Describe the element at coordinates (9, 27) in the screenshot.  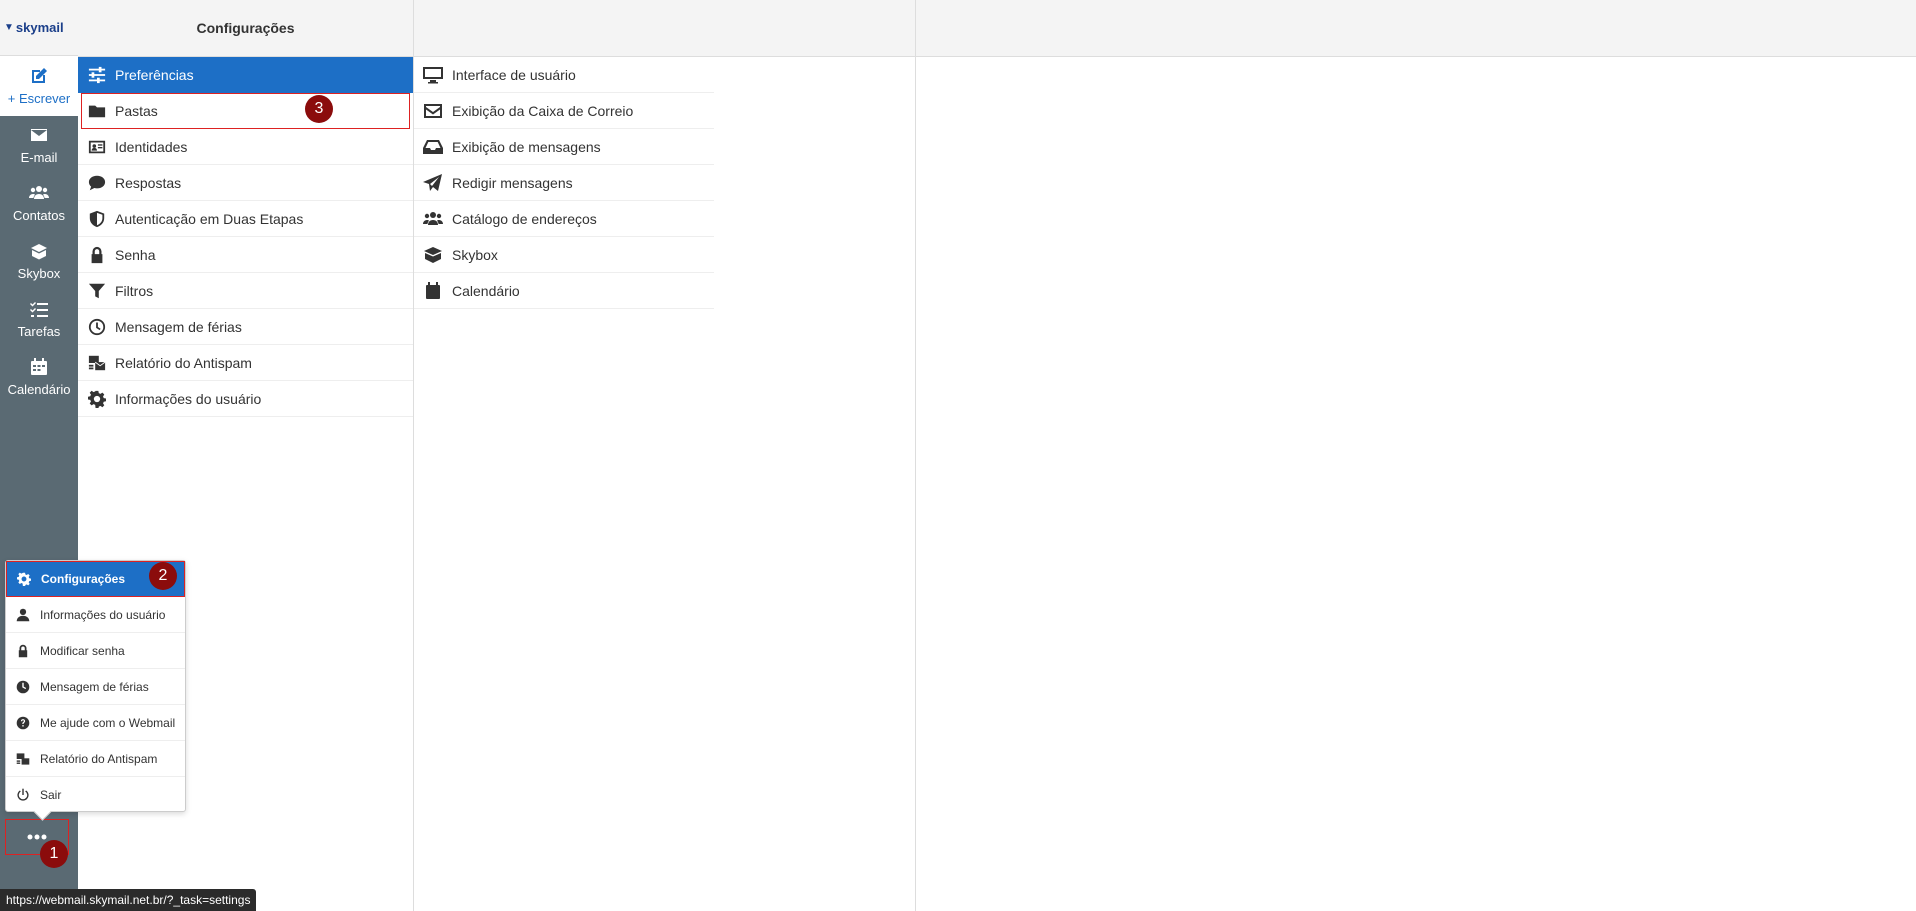
I see `logo-mark-icon: ▼` at that location.